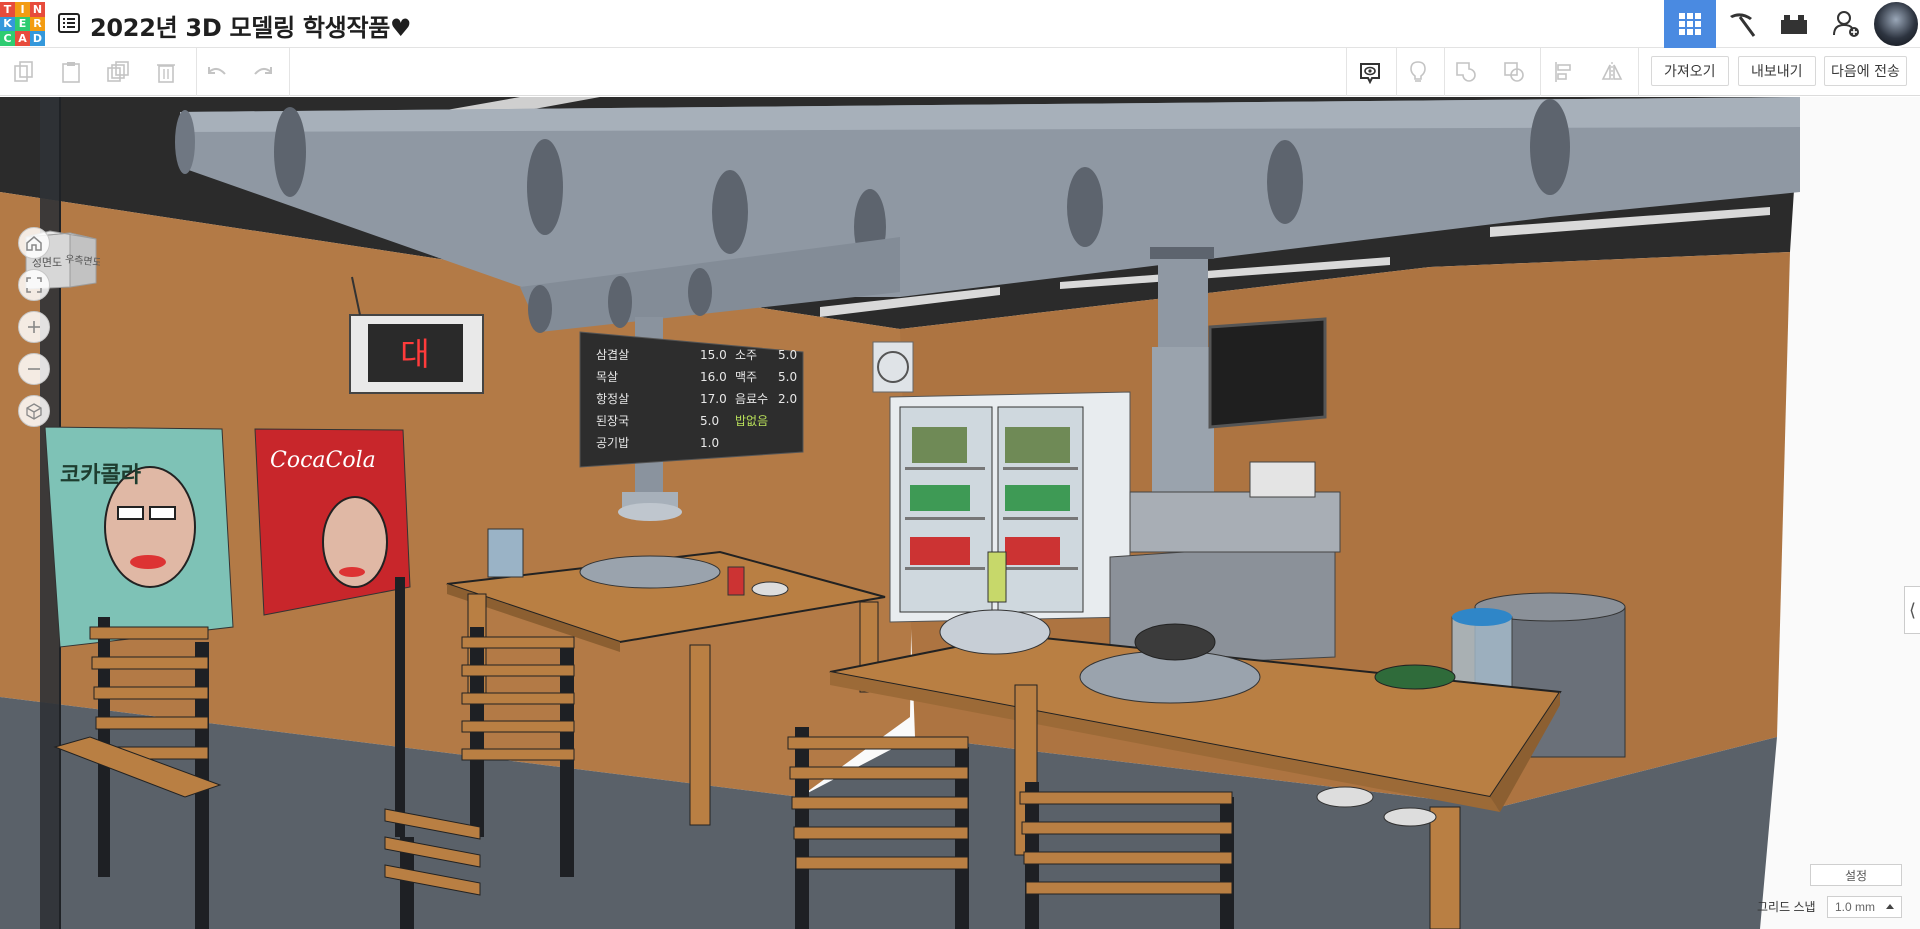 This screenshot has width=1920, height=929. Describe the element at coordinates (7, 9) in the screenshot. I see `logo-letter: T` at that location.